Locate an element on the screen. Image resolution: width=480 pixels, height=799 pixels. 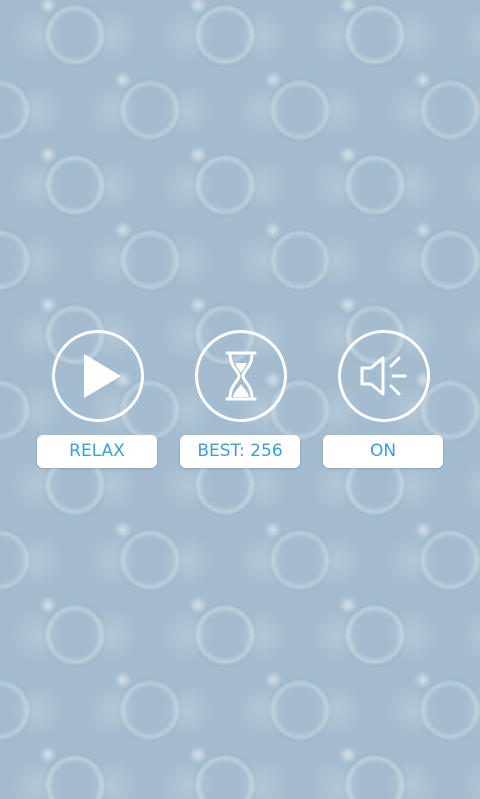
relax-control: RELAX is located at coordinates (97, 400).